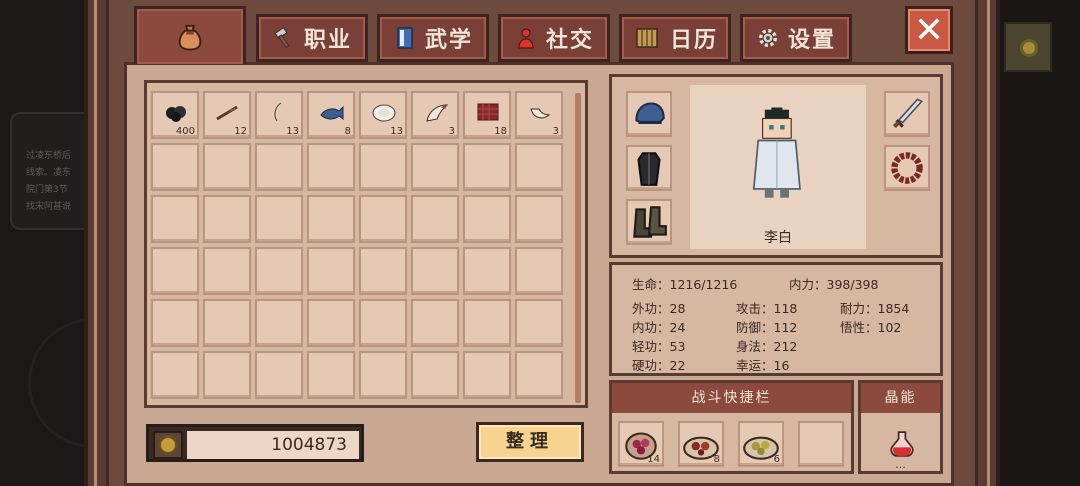 This screenshot has height=486, width=1080. What do you see at coordinates (767, 346) in the screenshot?
I see `stat-value: 身法：212` at bounding box center [767, 346].